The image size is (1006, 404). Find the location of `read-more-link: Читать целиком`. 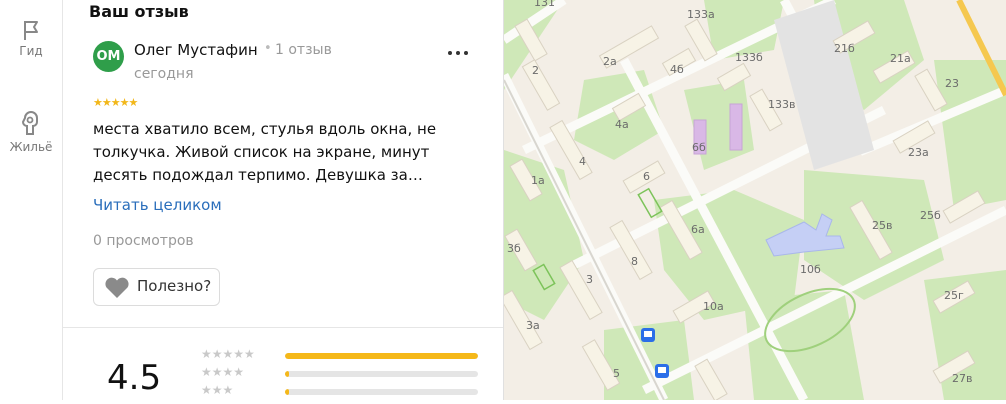

read-more-link: Читать целиком is located at coordinates (157, 205).